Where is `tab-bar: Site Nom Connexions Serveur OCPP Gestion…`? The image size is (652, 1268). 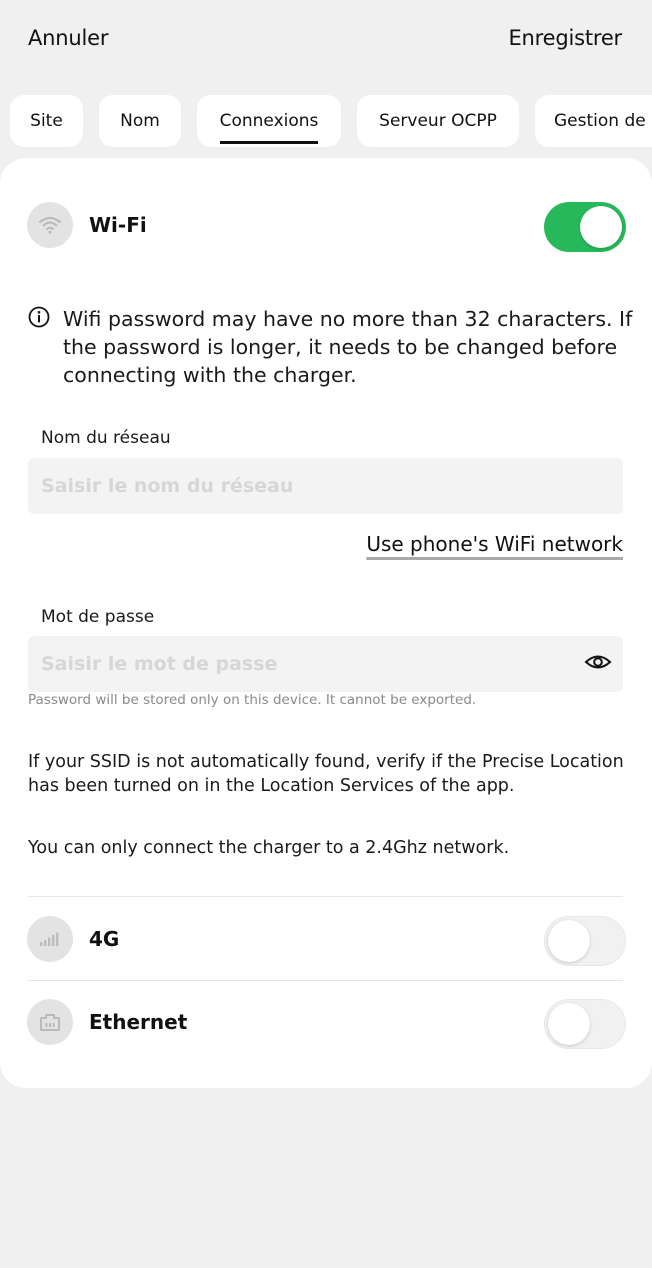 tab-bar: Site Nom Connexions Serveur OCPP Gestion… is located at coordinates (326, 123).